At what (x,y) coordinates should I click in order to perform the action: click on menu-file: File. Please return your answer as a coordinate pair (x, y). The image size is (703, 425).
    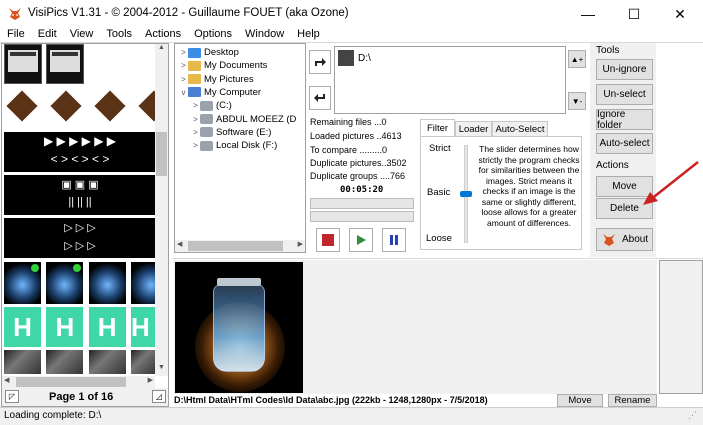
    Looking at the image, I should click on (15, 35).